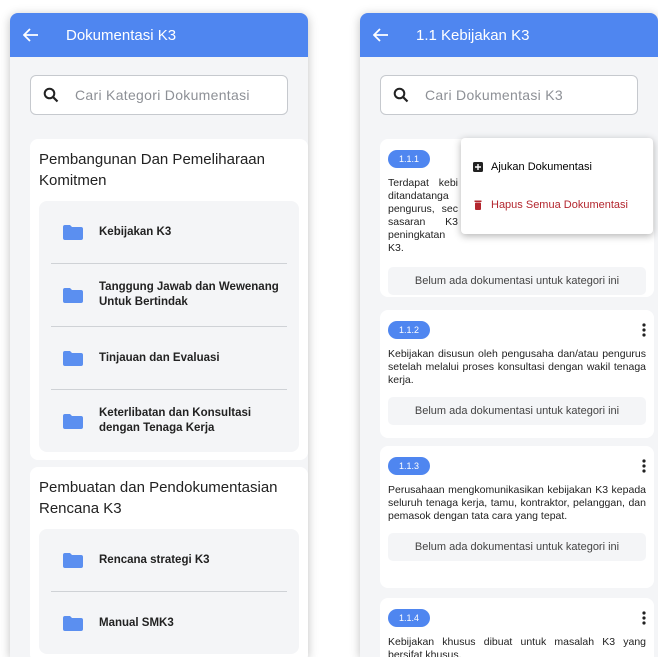 Image resolution: width=658 pixels, height=657 pixels. What do you see at coordinates (409, 466) in the screenshot?
I see `entry-code-badge: 1.1.3` at bounding box center [409, 466].